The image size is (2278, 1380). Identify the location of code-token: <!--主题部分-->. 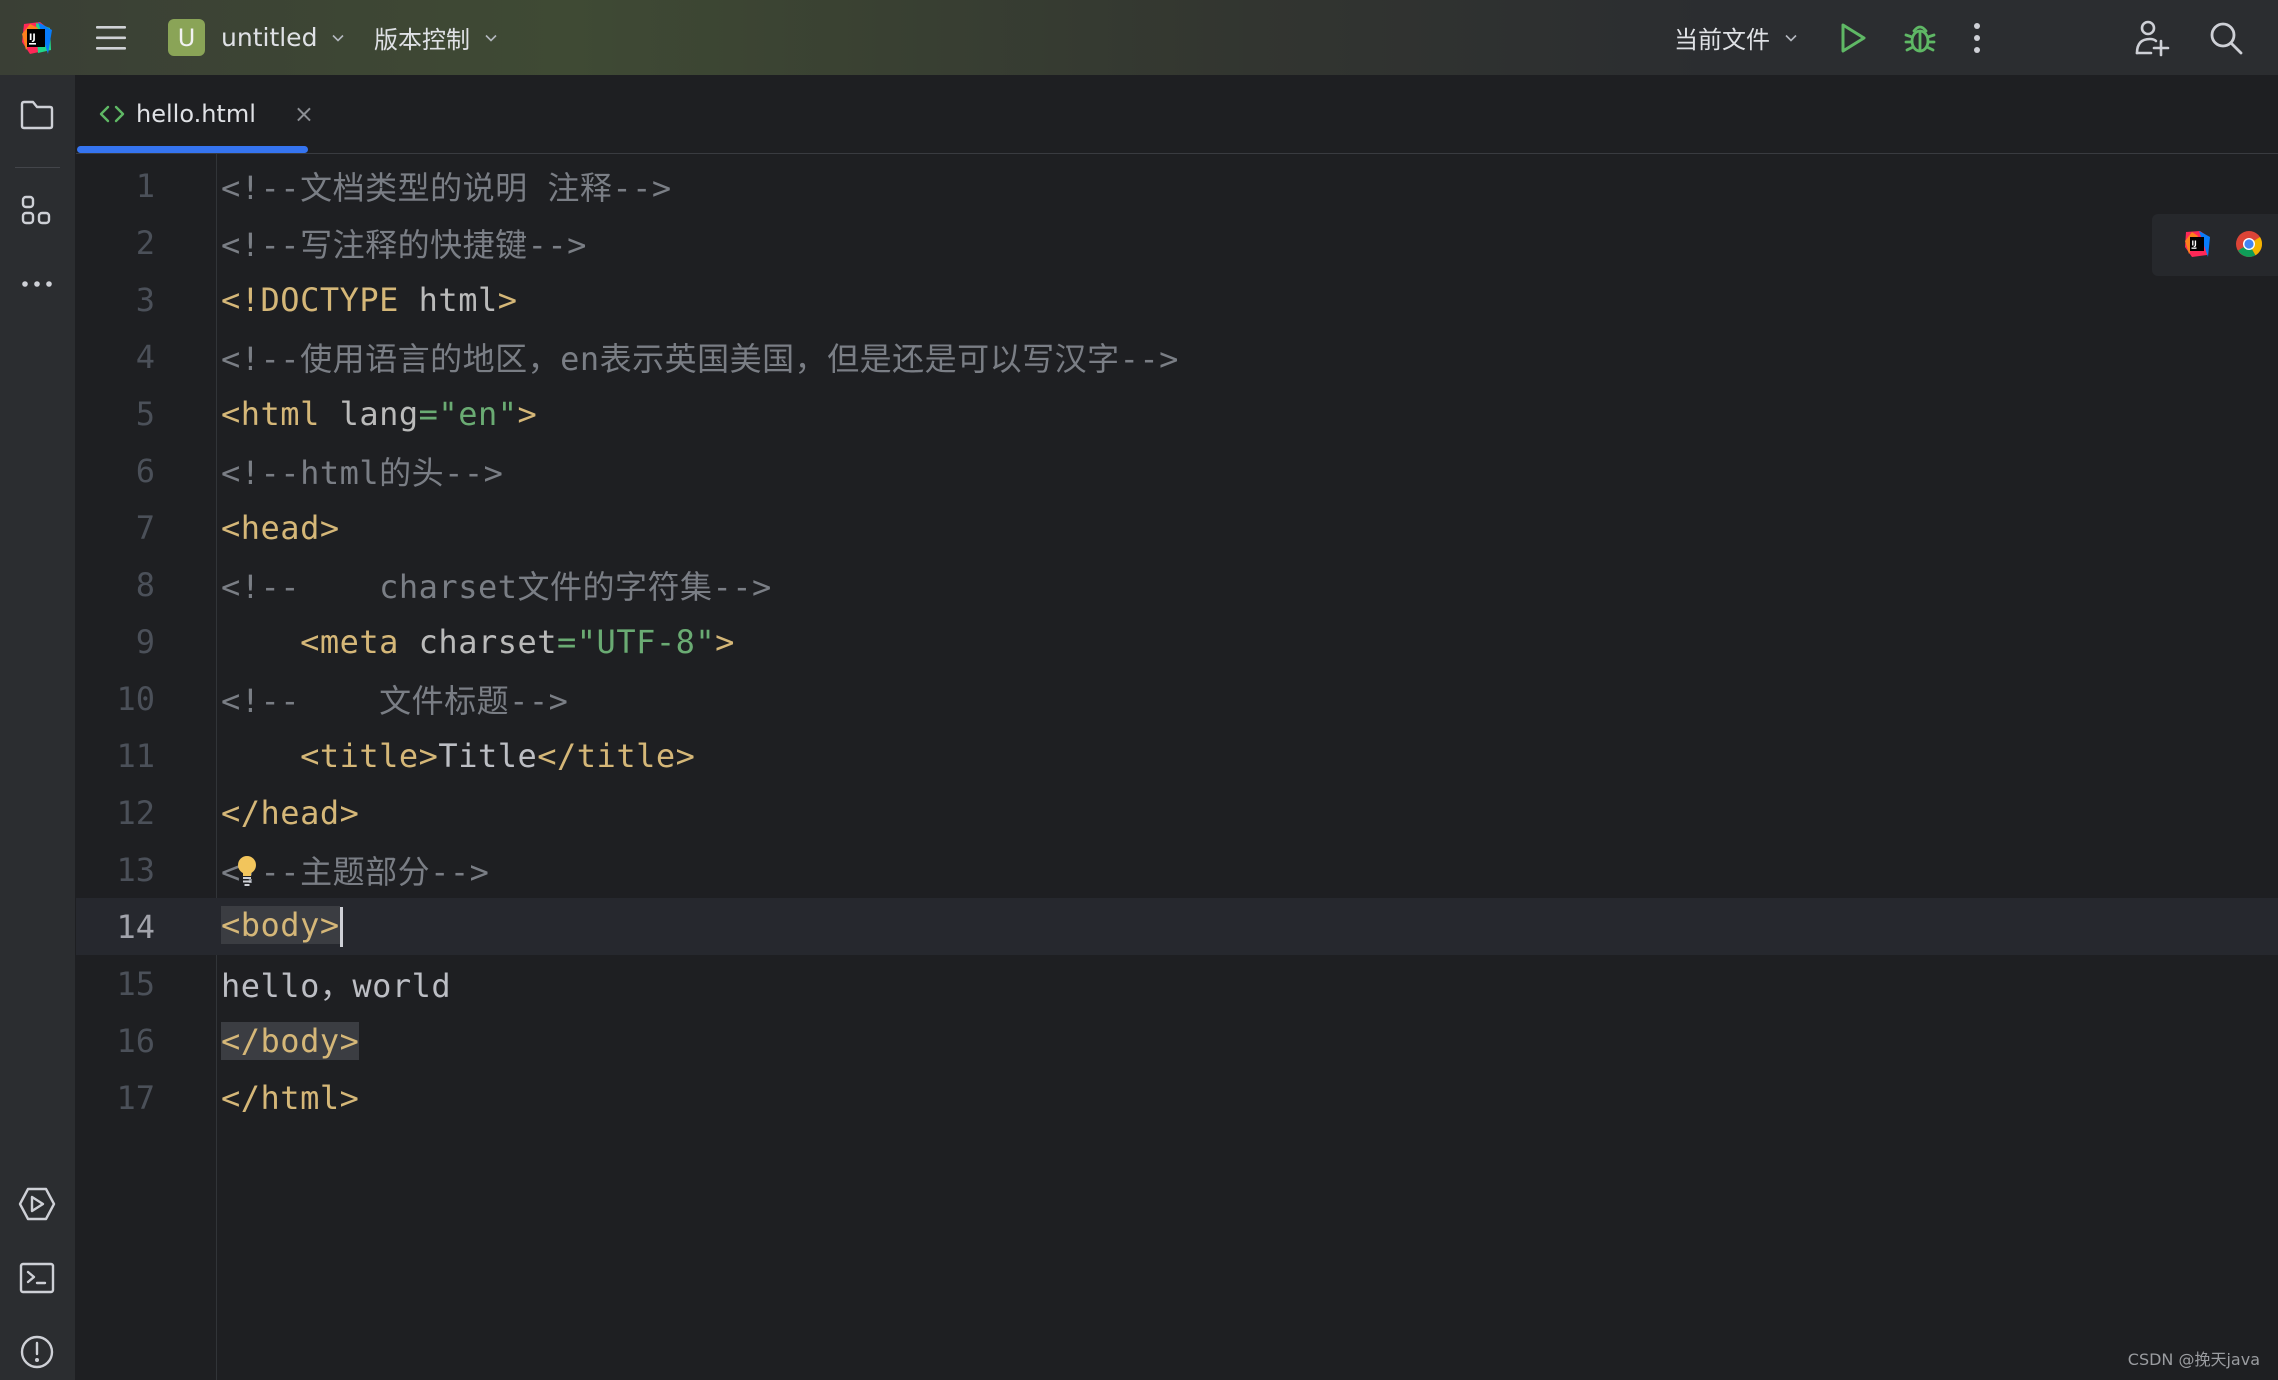
(355, 871).